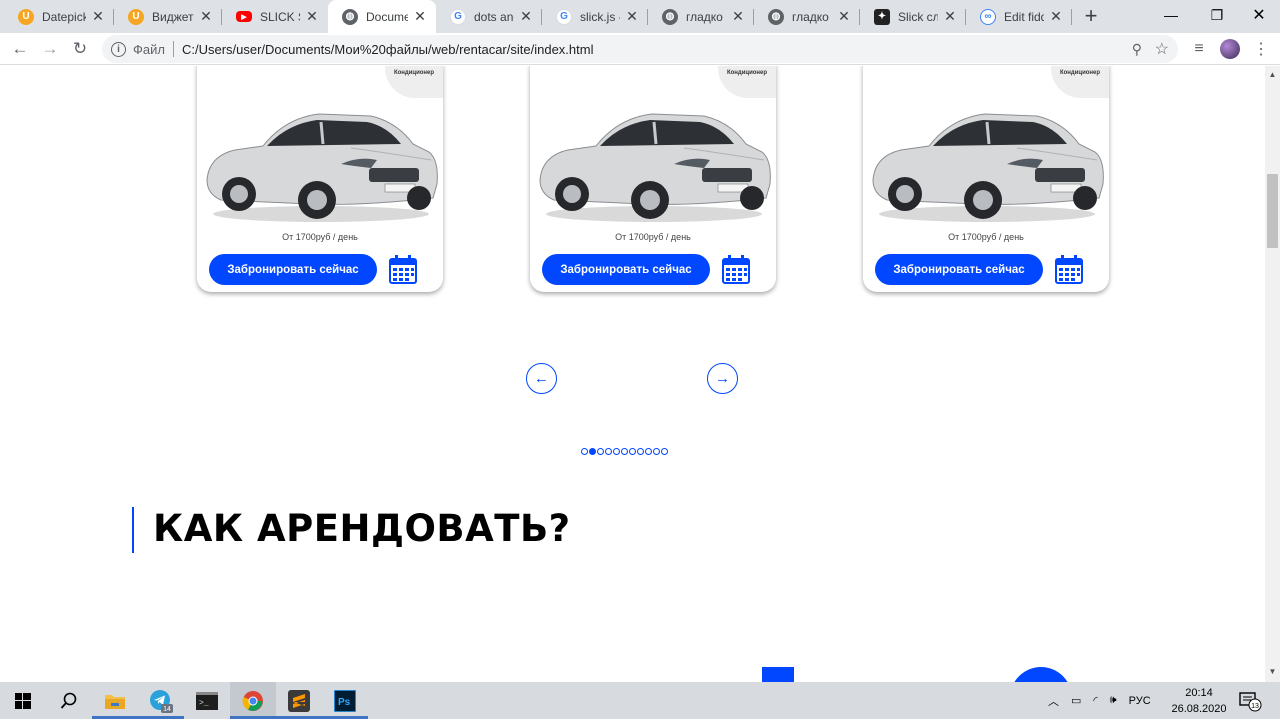 Image resolution: width=1280 pixels, height=719 pixels. Describe the element at coordinates (807, 16) in the screenshot. I see `tab-gladko-2: ◍ гладко - ✕` at that location.